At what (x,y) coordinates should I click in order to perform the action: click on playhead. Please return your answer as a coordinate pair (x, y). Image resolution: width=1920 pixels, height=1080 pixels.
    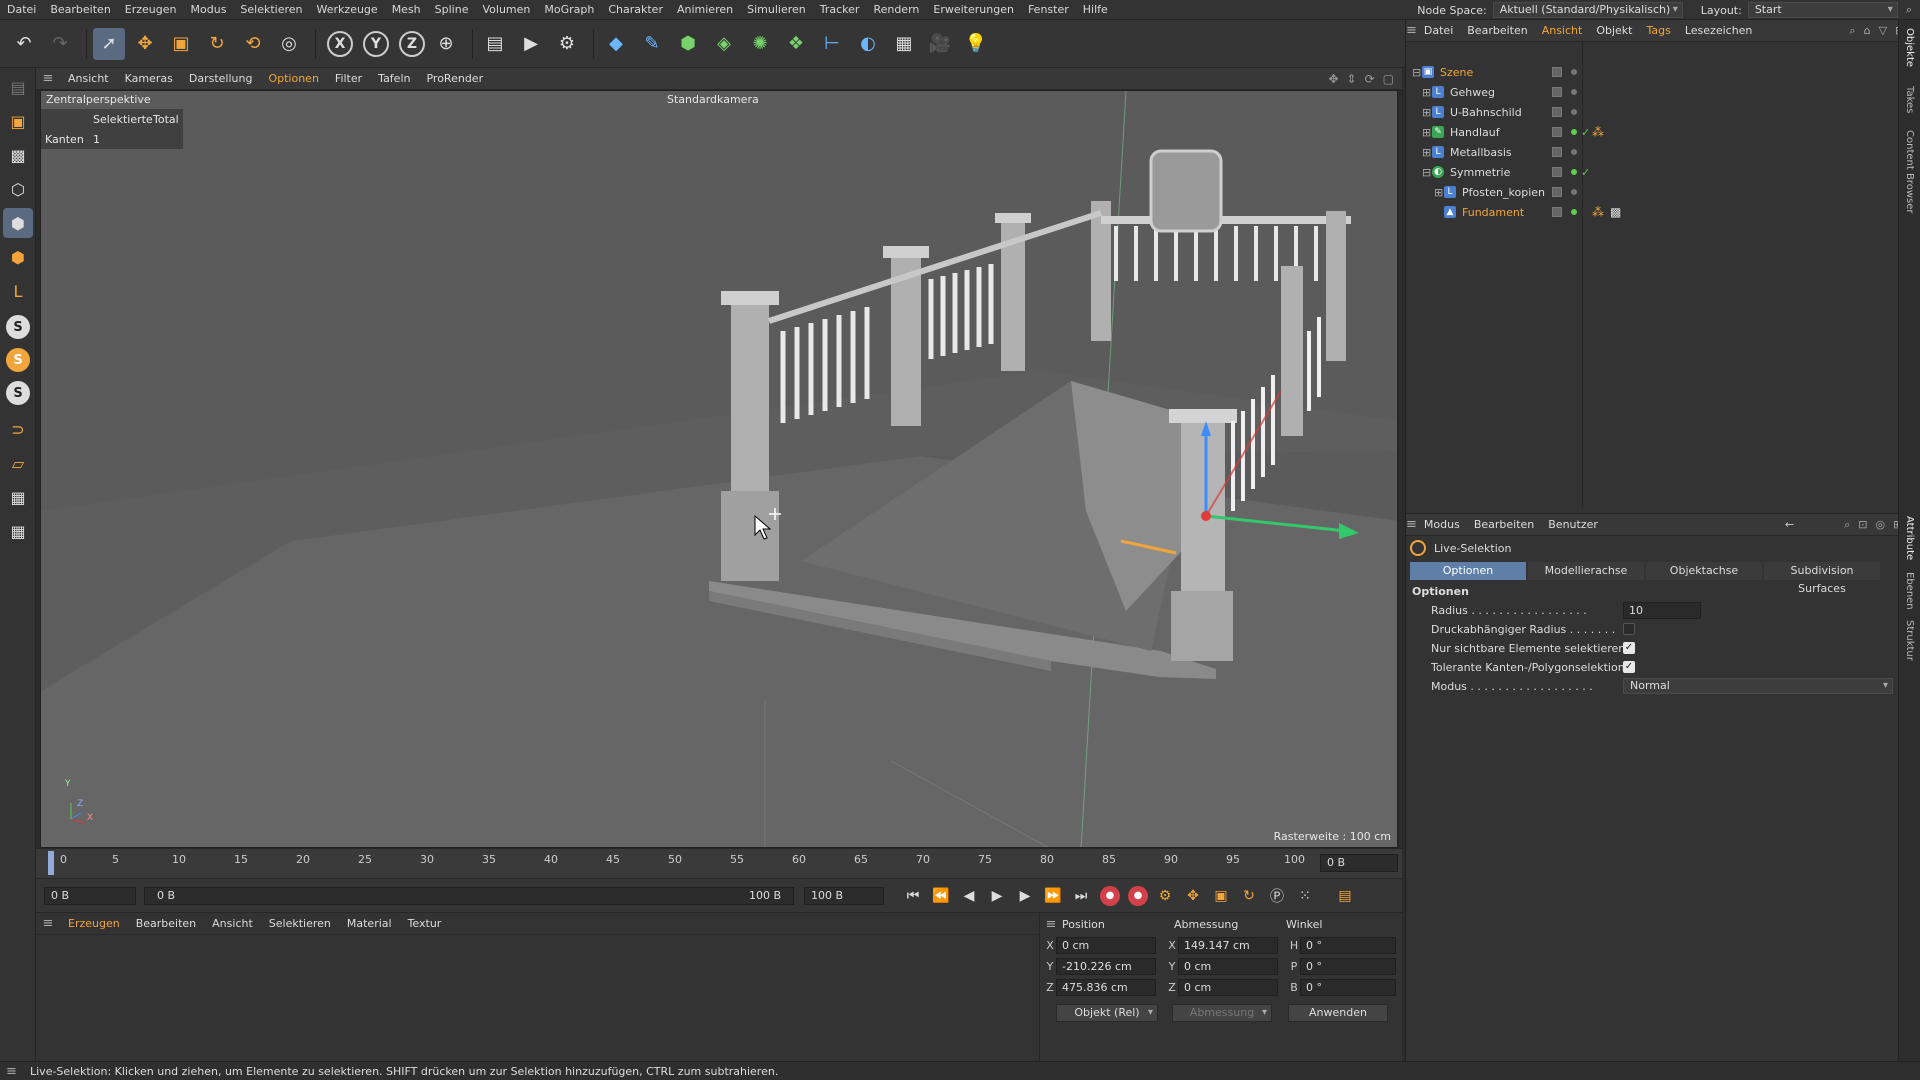
    Looking at the image, I should click on (51, 863).